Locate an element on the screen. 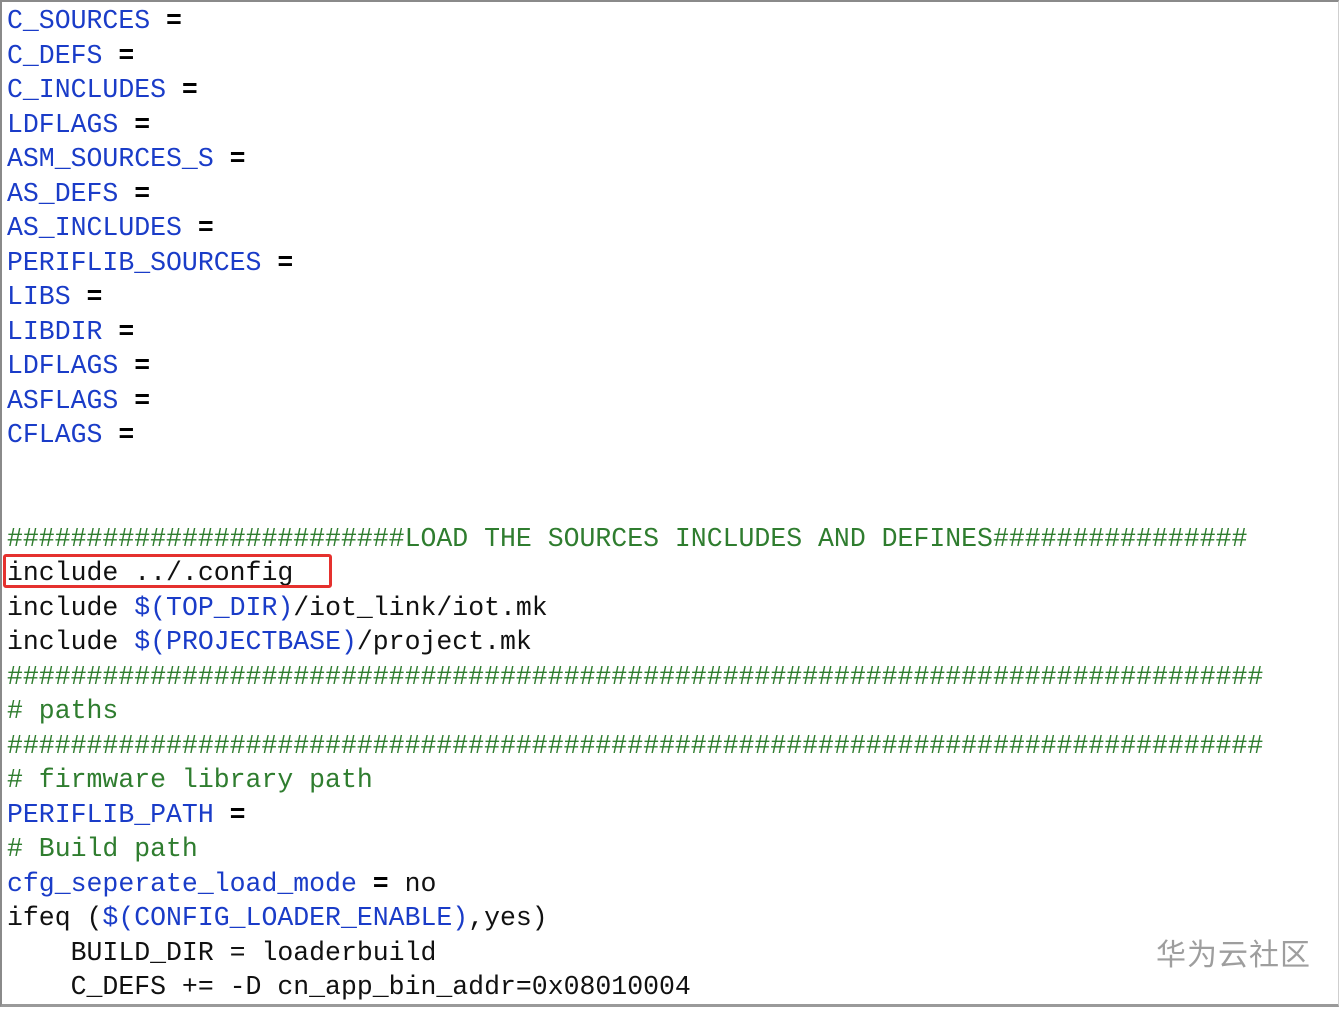 The width and height of the screenshot is (1341, 1012). watermark-text: 华为云社区 is located at coordinates (1233, 955).